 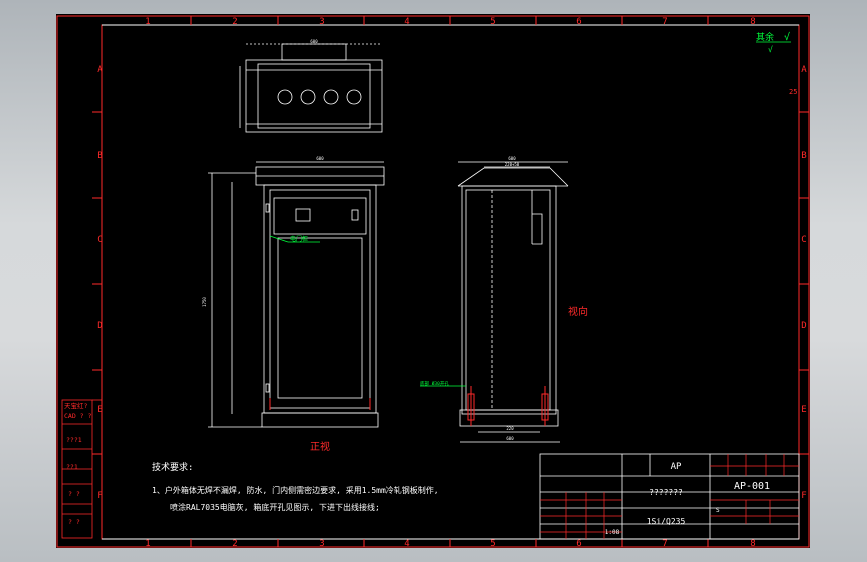 I want to click on row-letter-a-left: A, so click(x=100, y=70).